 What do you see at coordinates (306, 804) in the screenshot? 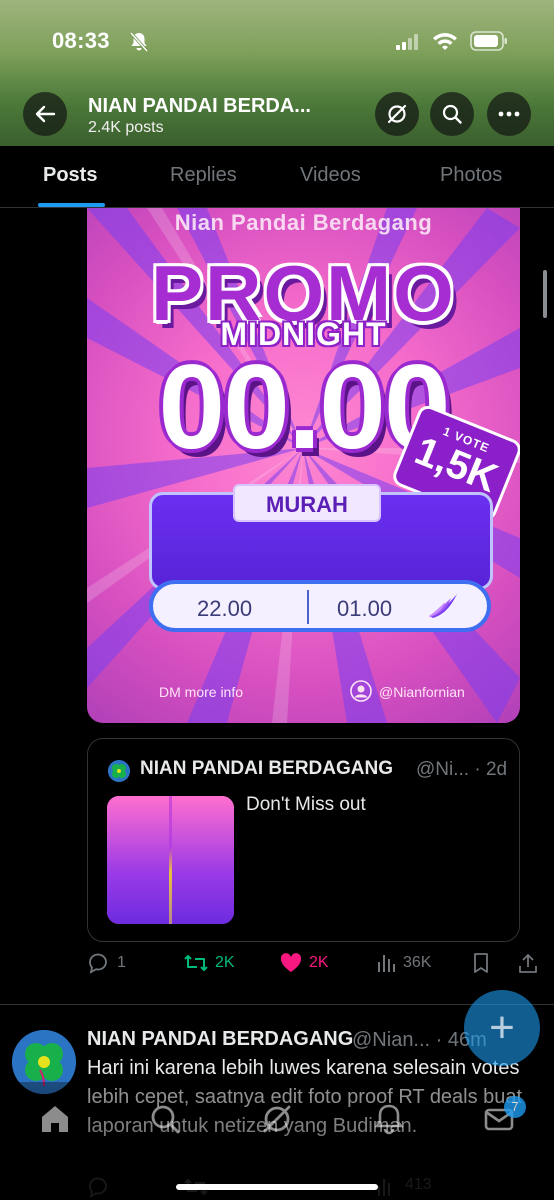
I see `quoted-text: Don't Miss out` at bounding box center [306, 804].